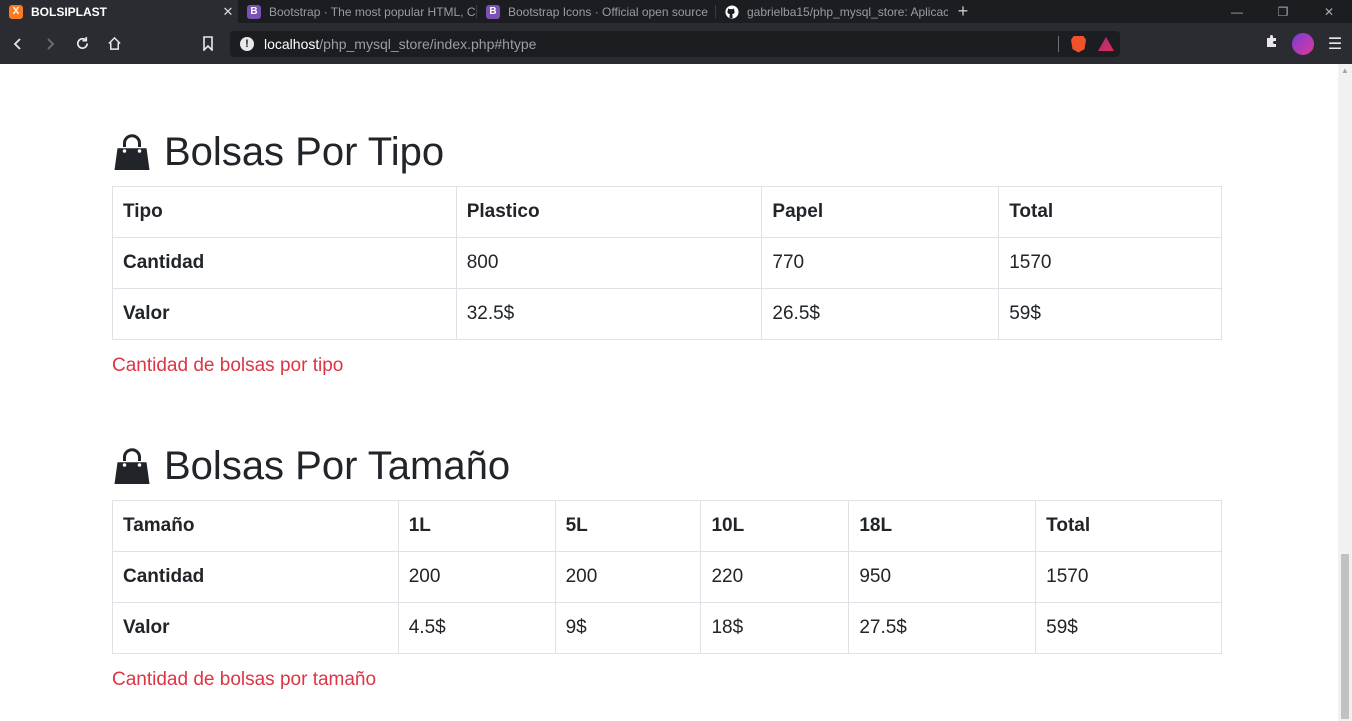  I want to click on table-row: Valor 4.5$ 9$ 18$ 27.5$ 59$, so click(667, 628).